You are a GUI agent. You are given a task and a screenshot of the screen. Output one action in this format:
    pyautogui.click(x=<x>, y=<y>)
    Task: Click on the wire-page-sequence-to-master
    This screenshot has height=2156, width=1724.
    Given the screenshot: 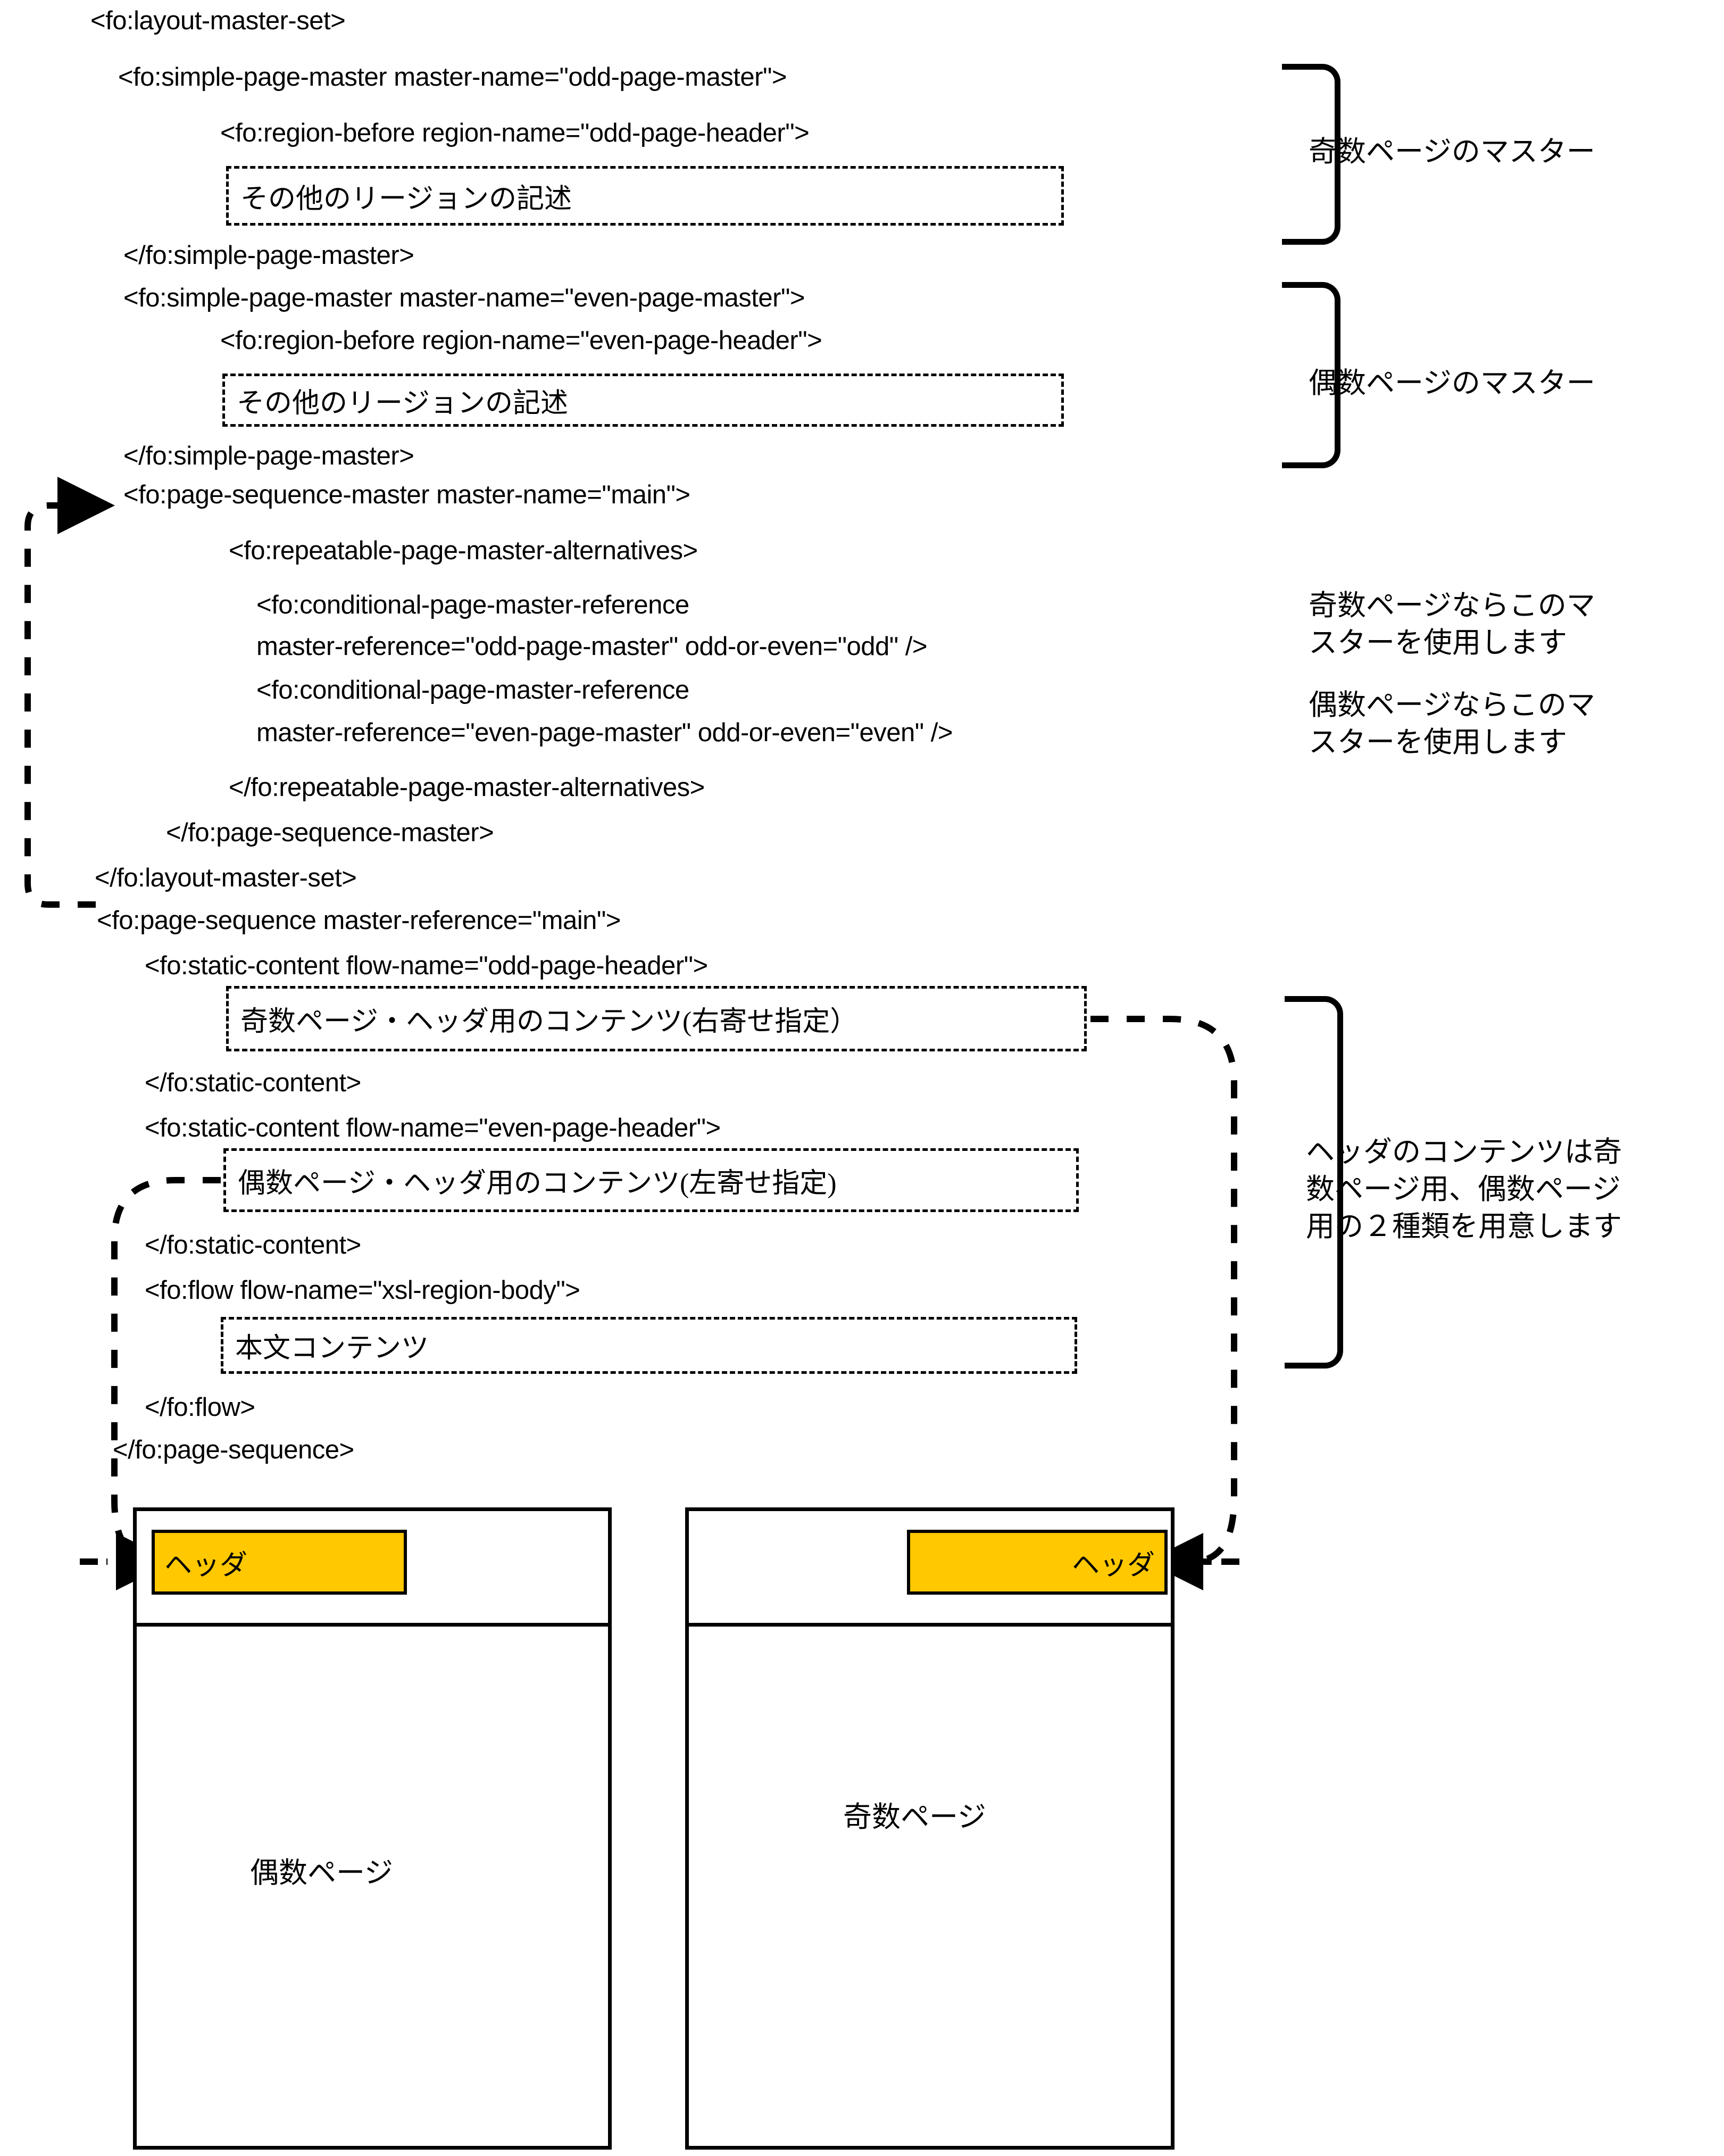 What is the action you would take?
    pyautogui.click(x=69, y=692)
    